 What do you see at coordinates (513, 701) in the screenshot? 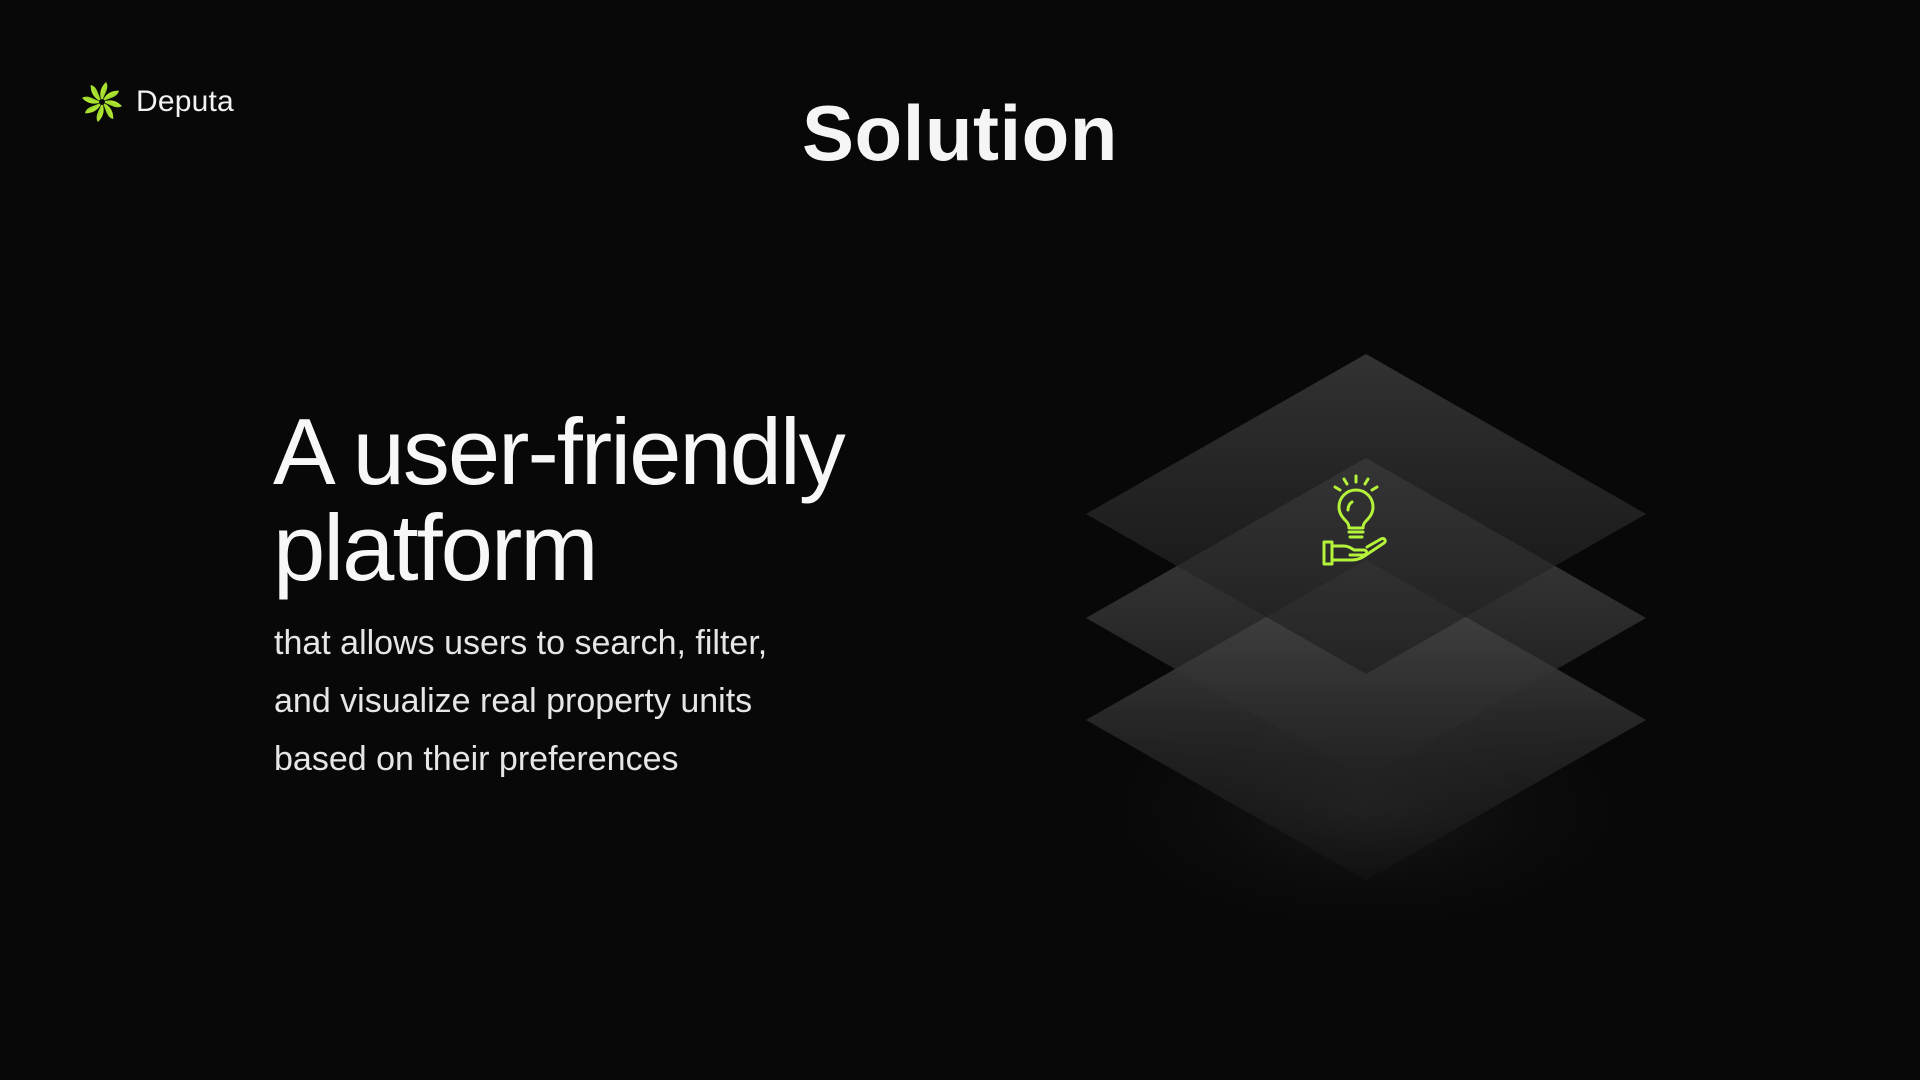
I see `body-line: and visualize real property units` at bounding box center [513, 701].